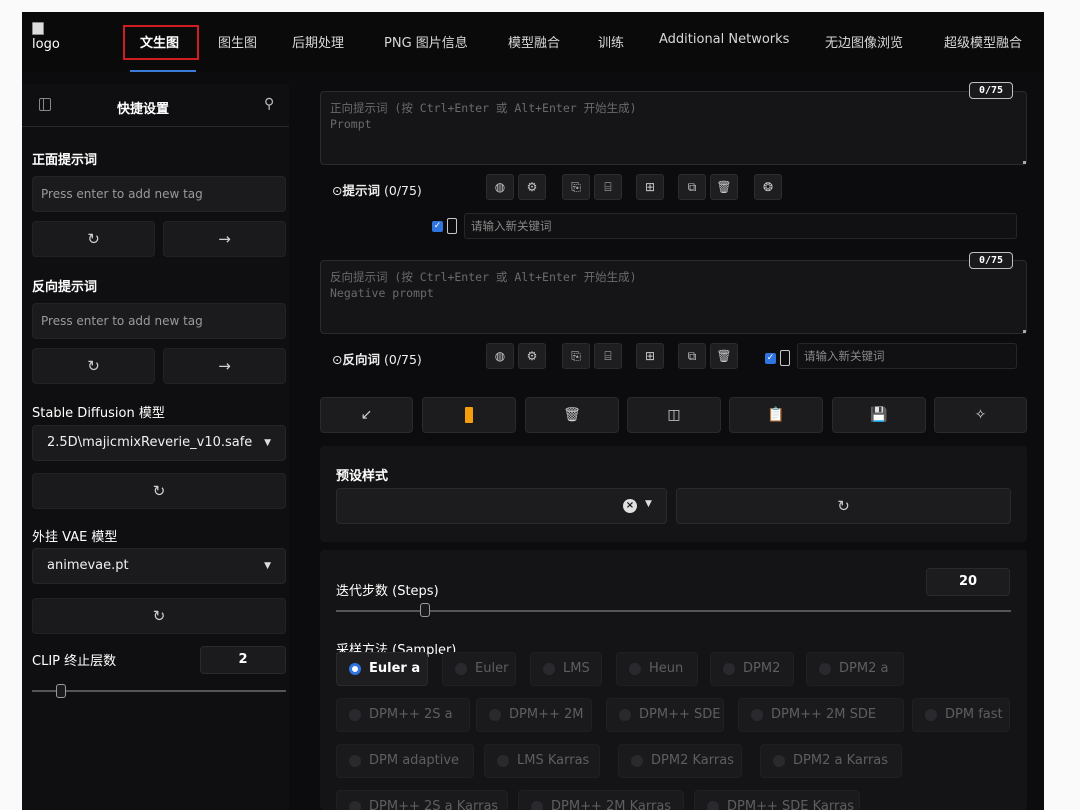 Image resolution: width=1080 pixels, height=810 pixels. Describe the element at coordinates (752, 669) in the screenshot. I see `sampler-option: DPM2` at that location.